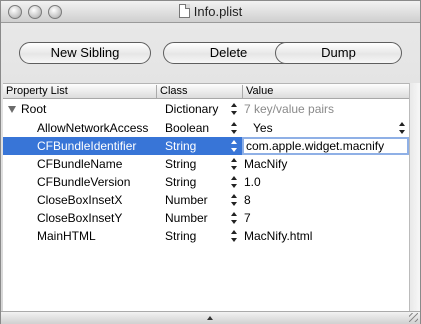  Describe the element at coordinates (199, 91) in the screenshot. I see `column-header-class: Class` at that location.